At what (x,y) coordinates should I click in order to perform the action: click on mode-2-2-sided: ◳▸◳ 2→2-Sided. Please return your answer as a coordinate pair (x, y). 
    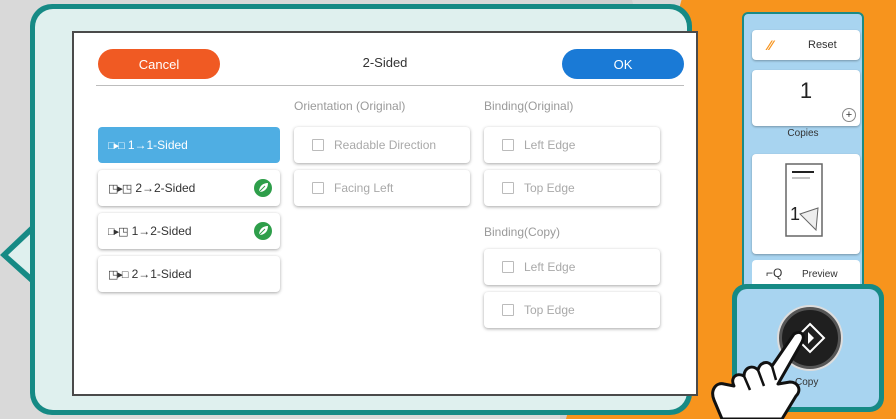
    Looking at the image, I should click on (189, 188).